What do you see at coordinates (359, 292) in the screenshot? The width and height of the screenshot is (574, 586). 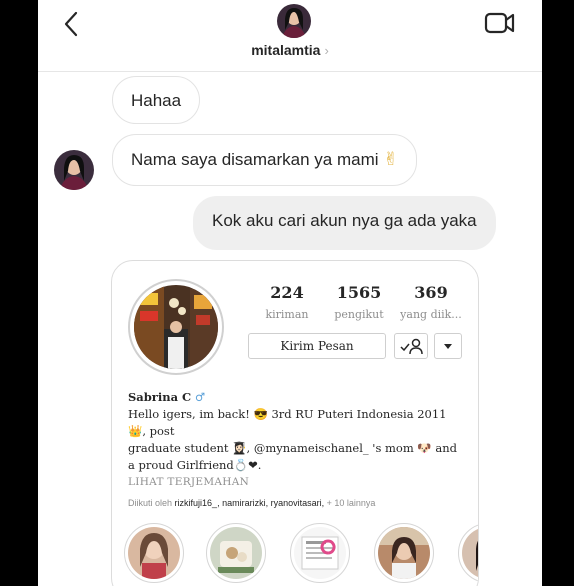 I see `followers-count: 1565` at bounding box center [359, 292].